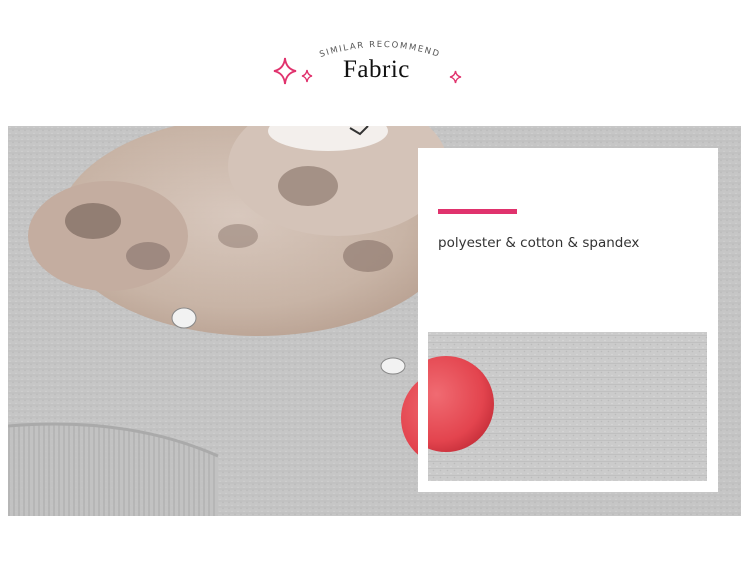  What do you see at coordinates (376, 69) in the screenshot?
I see `section-title: Fabric` at bounding box center [376, 69].